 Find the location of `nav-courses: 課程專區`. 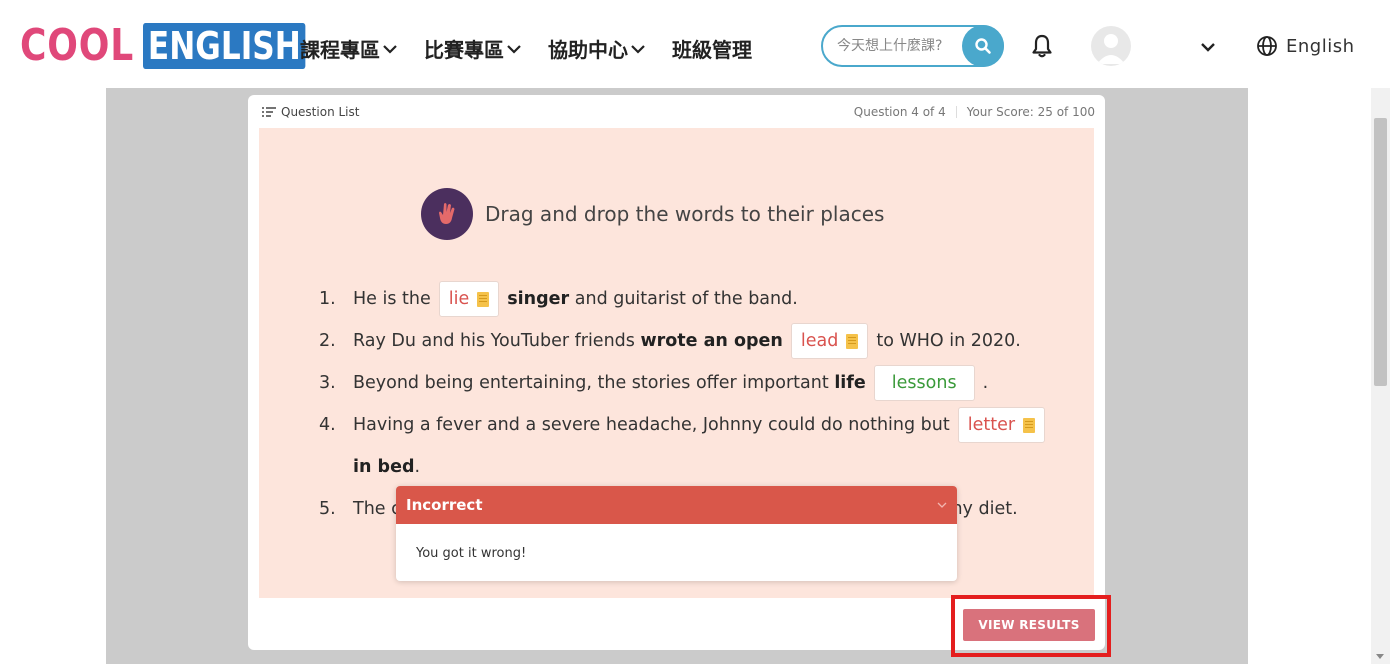

nav-courses: 課程專區 is located at coordinates (349, 48).